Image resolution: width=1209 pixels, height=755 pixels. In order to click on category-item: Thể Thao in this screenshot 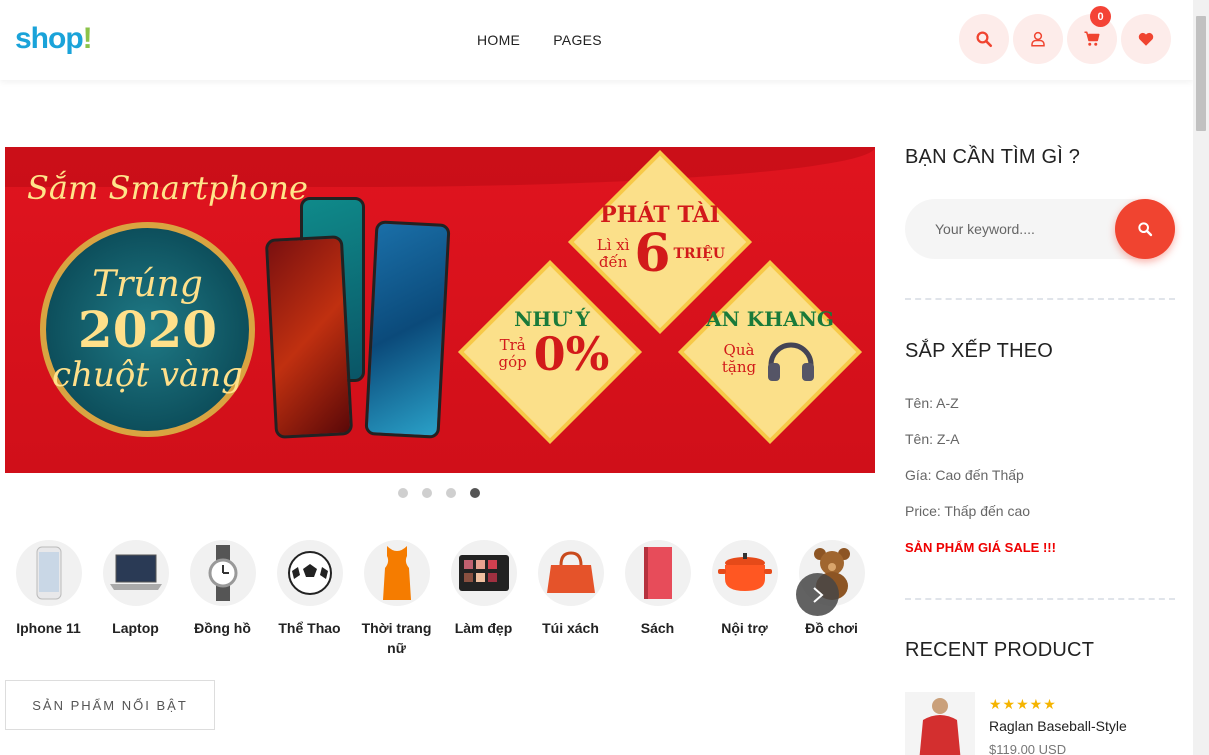, I will do `click(309, 599)`.